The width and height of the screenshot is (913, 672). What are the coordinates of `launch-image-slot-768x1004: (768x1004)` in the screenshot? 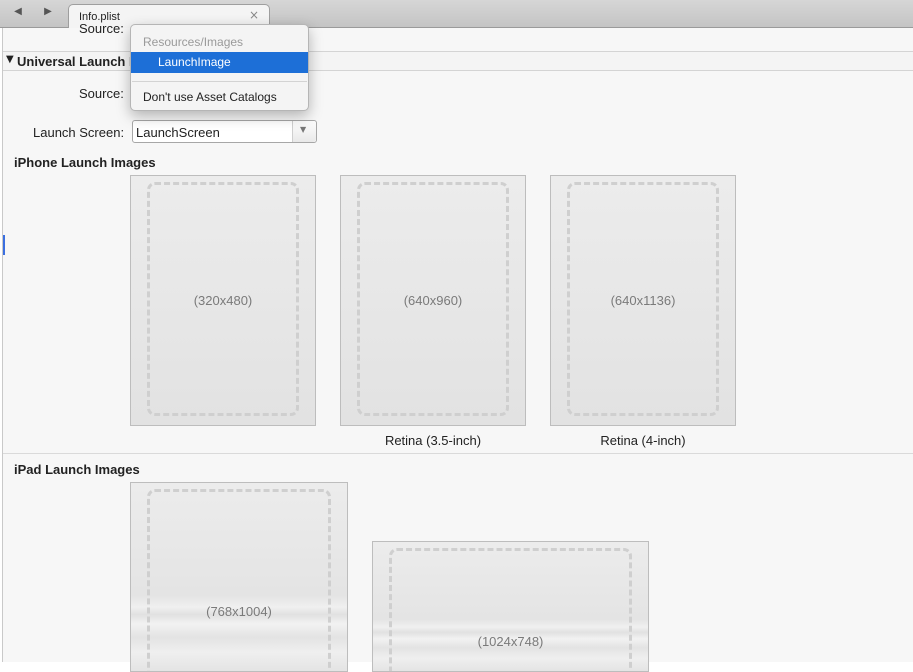 It's located at (239, 577).